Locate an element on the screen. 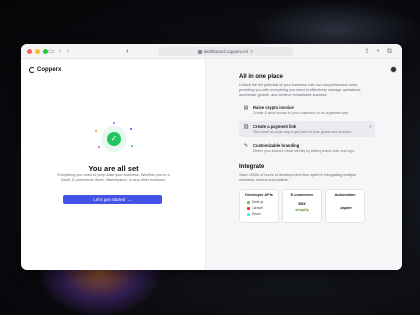 This screenshot has height=315, width=420. item-label: Laravel is located at coordinates (257, 208).